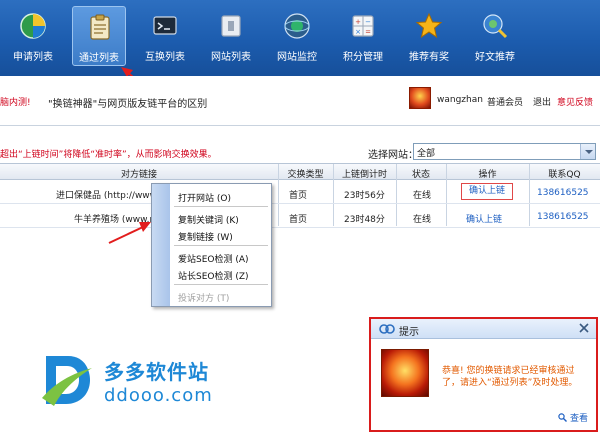 The height and width of the screenshot is (434, 600). I want to click on site-filter-value: 全部, so click(426, 154).